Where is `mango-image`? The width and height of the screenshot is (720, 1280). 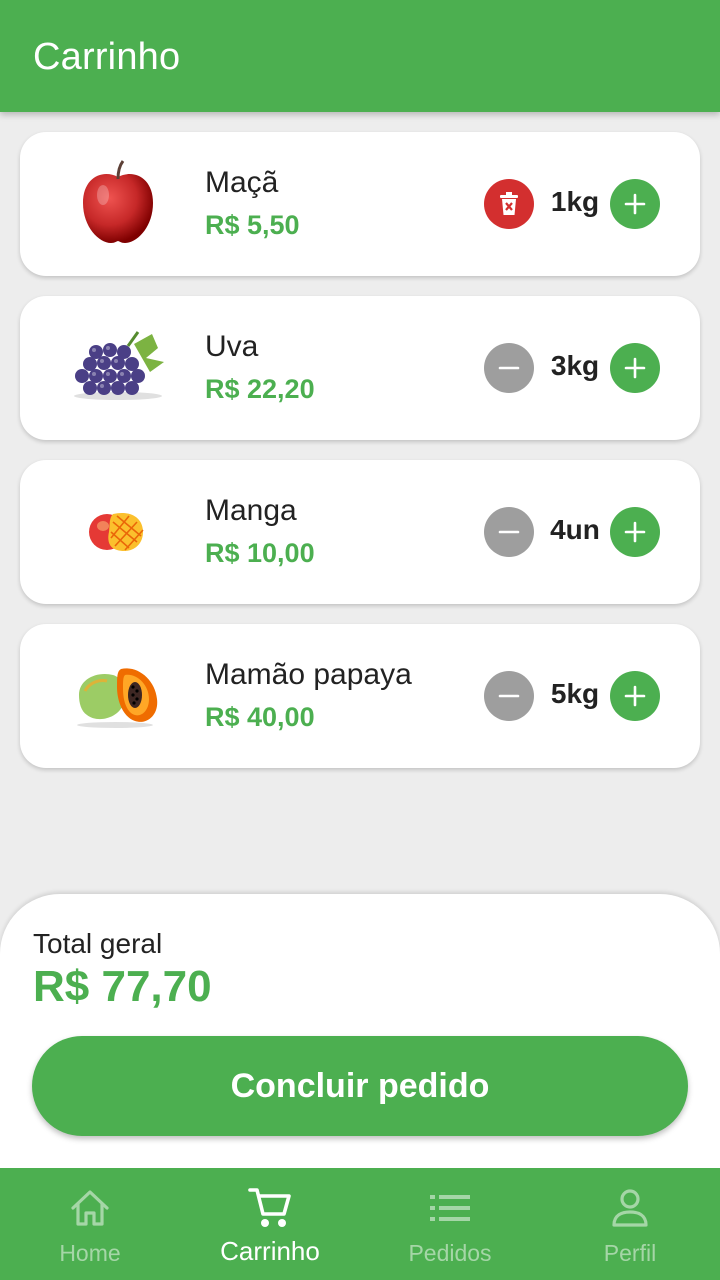 mango-image is located at coordinates (118, 532).